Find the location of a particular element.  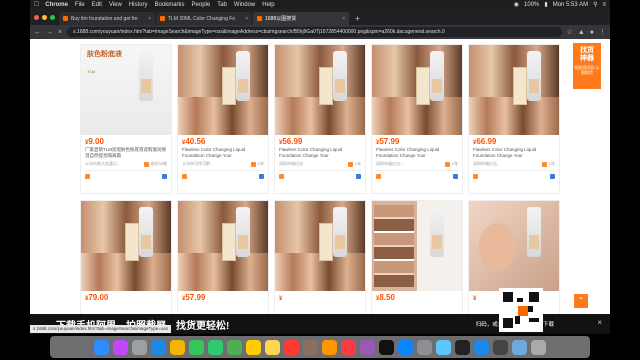

facetime-icon is located at coordinates (215, 347).